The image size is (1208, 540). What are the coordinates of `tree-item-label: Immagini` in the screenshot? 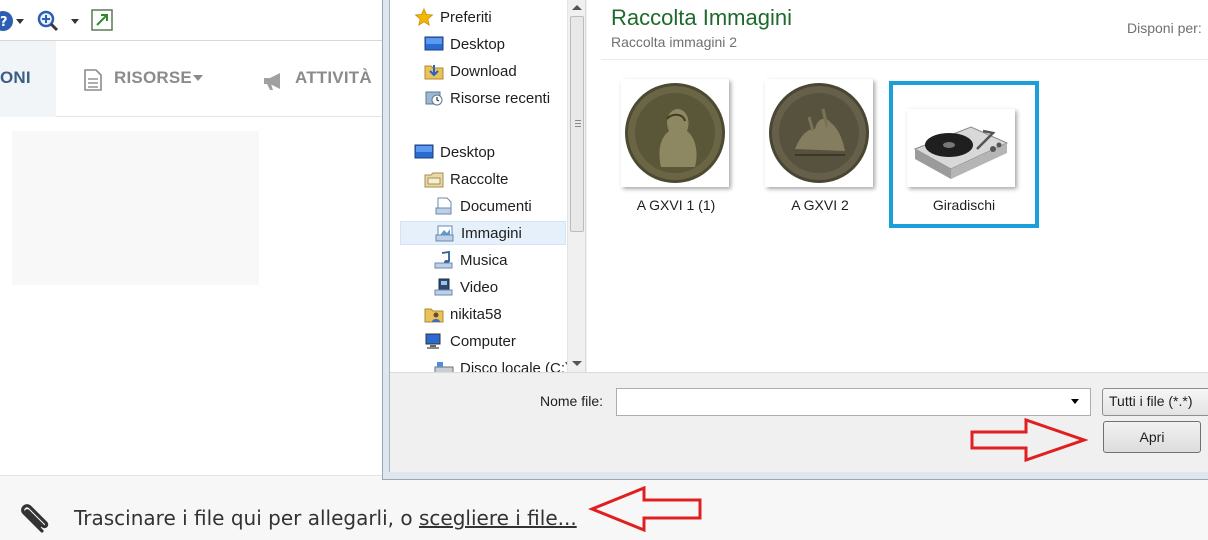 It's located at (491, 233).